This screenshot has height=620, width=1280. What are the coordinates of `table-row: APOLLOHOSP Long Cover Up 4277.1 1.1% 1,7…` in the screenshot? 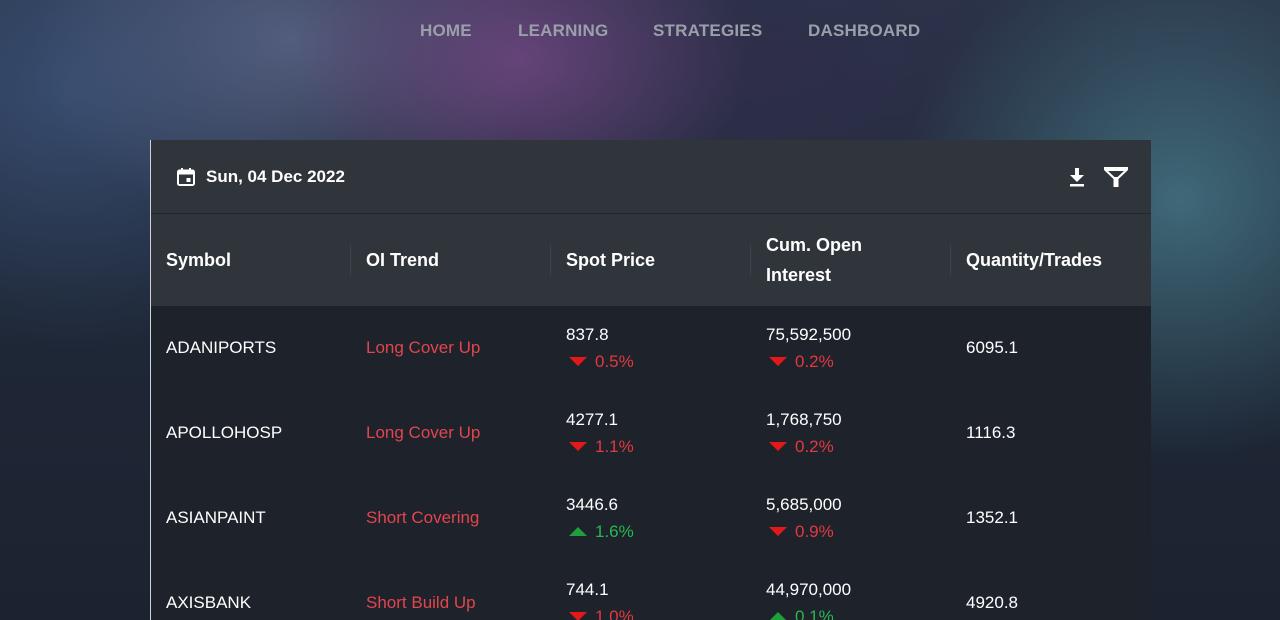 It's located at (651, 433).